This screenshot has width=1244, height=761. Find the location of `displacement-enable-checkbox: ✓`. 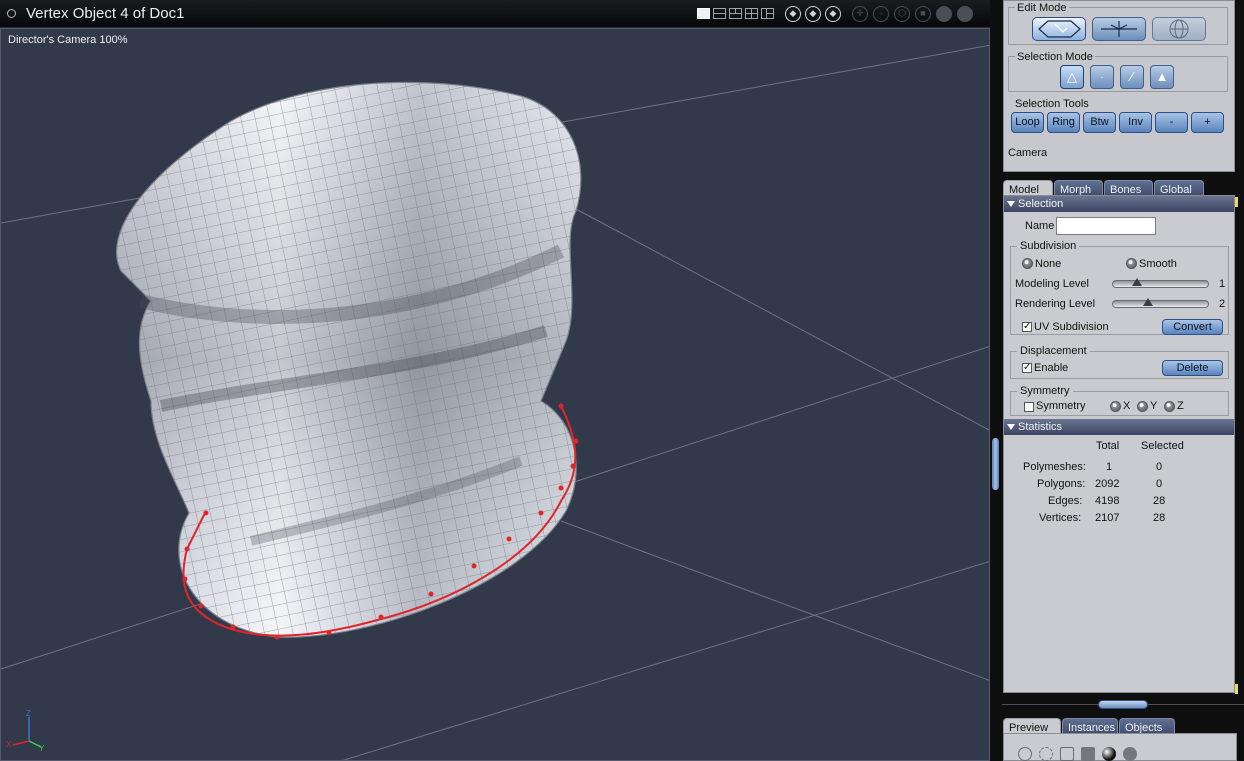

displacement-enable-checkbox: ✓ is located at coordinates (1027, 368).